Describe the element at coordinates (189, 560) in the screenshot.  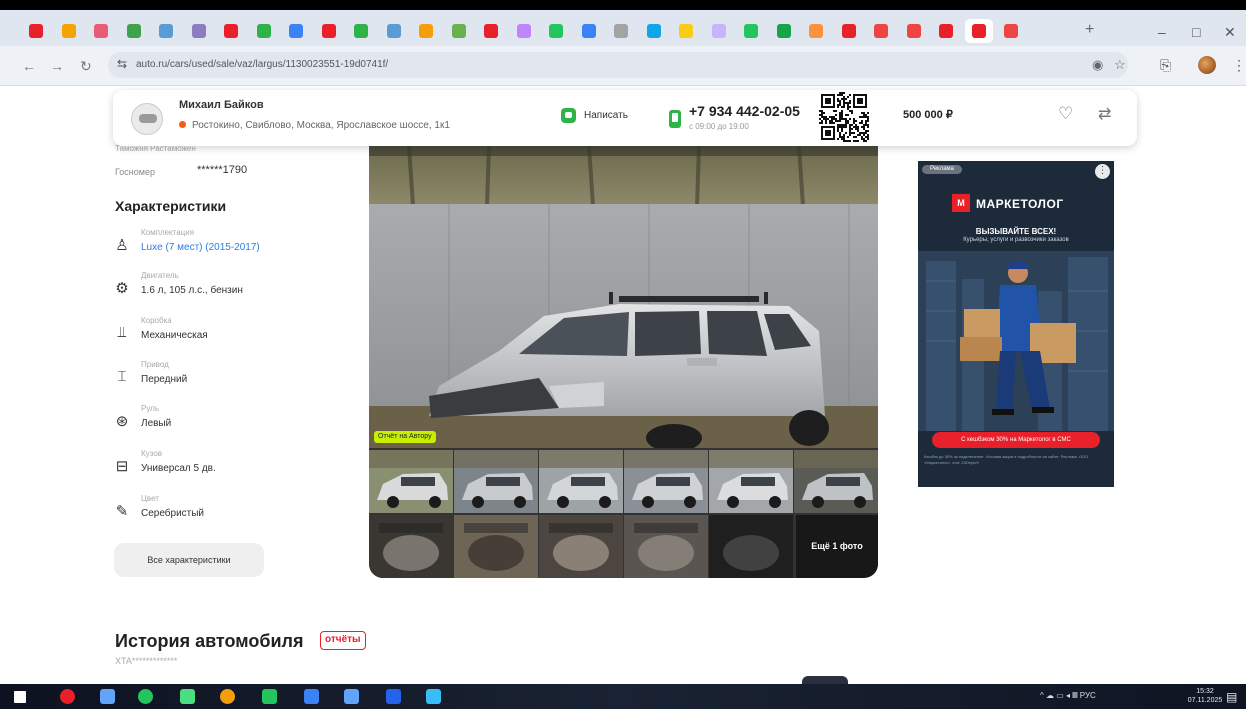
I see `all-characteristics-button: Все характеристики` at that location.